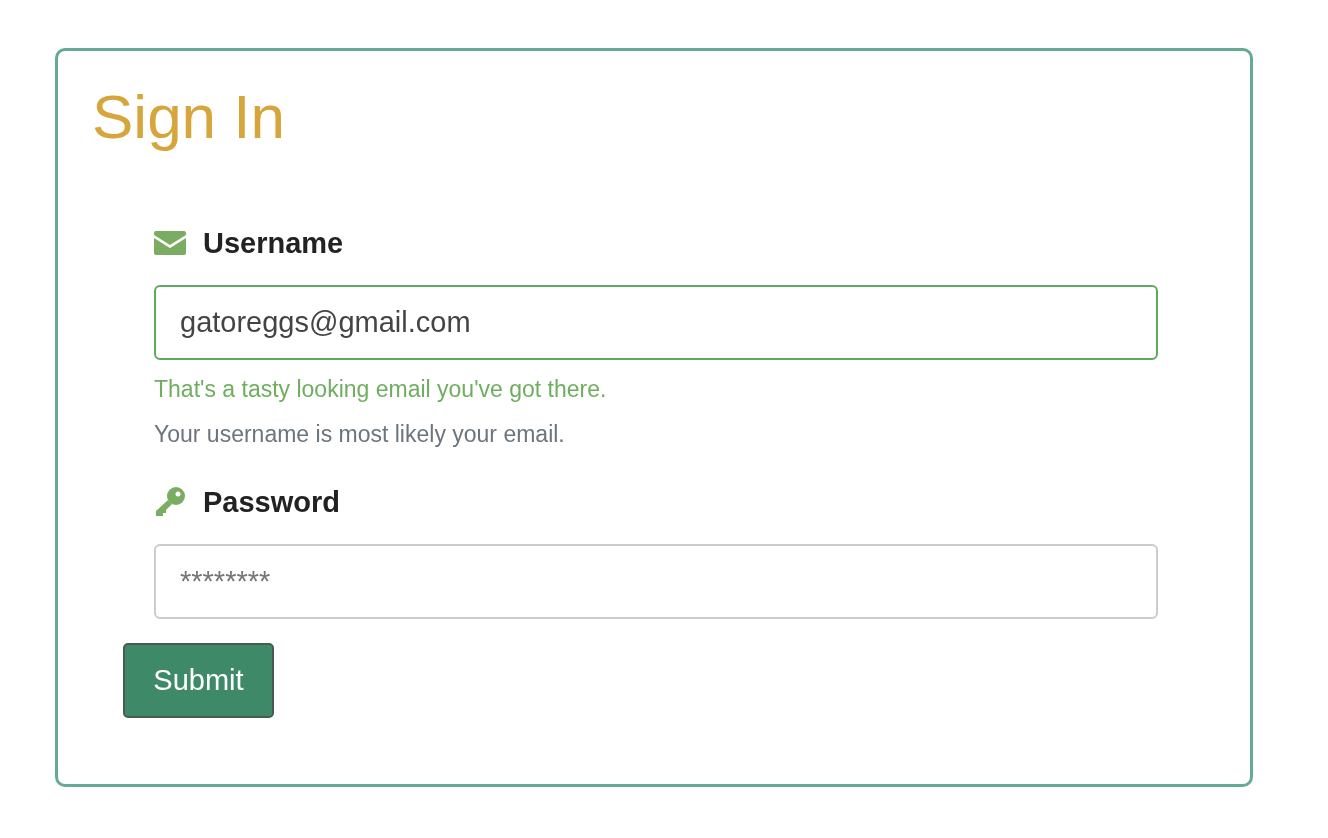  What do you see at coordinates (656, 322) in the screenshot?
I see `input-field: gatoreggs@gmail.com` at bounding box center [656, 322].